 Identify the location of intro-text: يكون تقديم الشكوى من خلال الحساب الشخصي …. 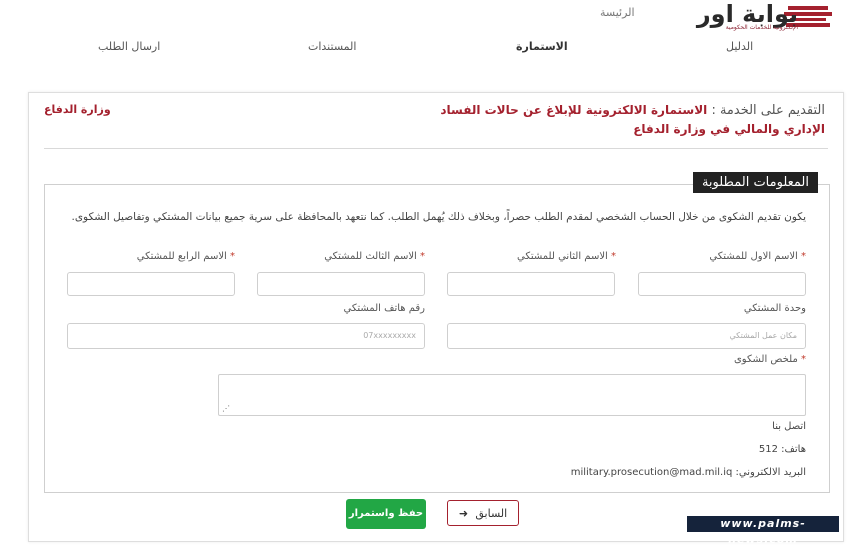
(439, 217).